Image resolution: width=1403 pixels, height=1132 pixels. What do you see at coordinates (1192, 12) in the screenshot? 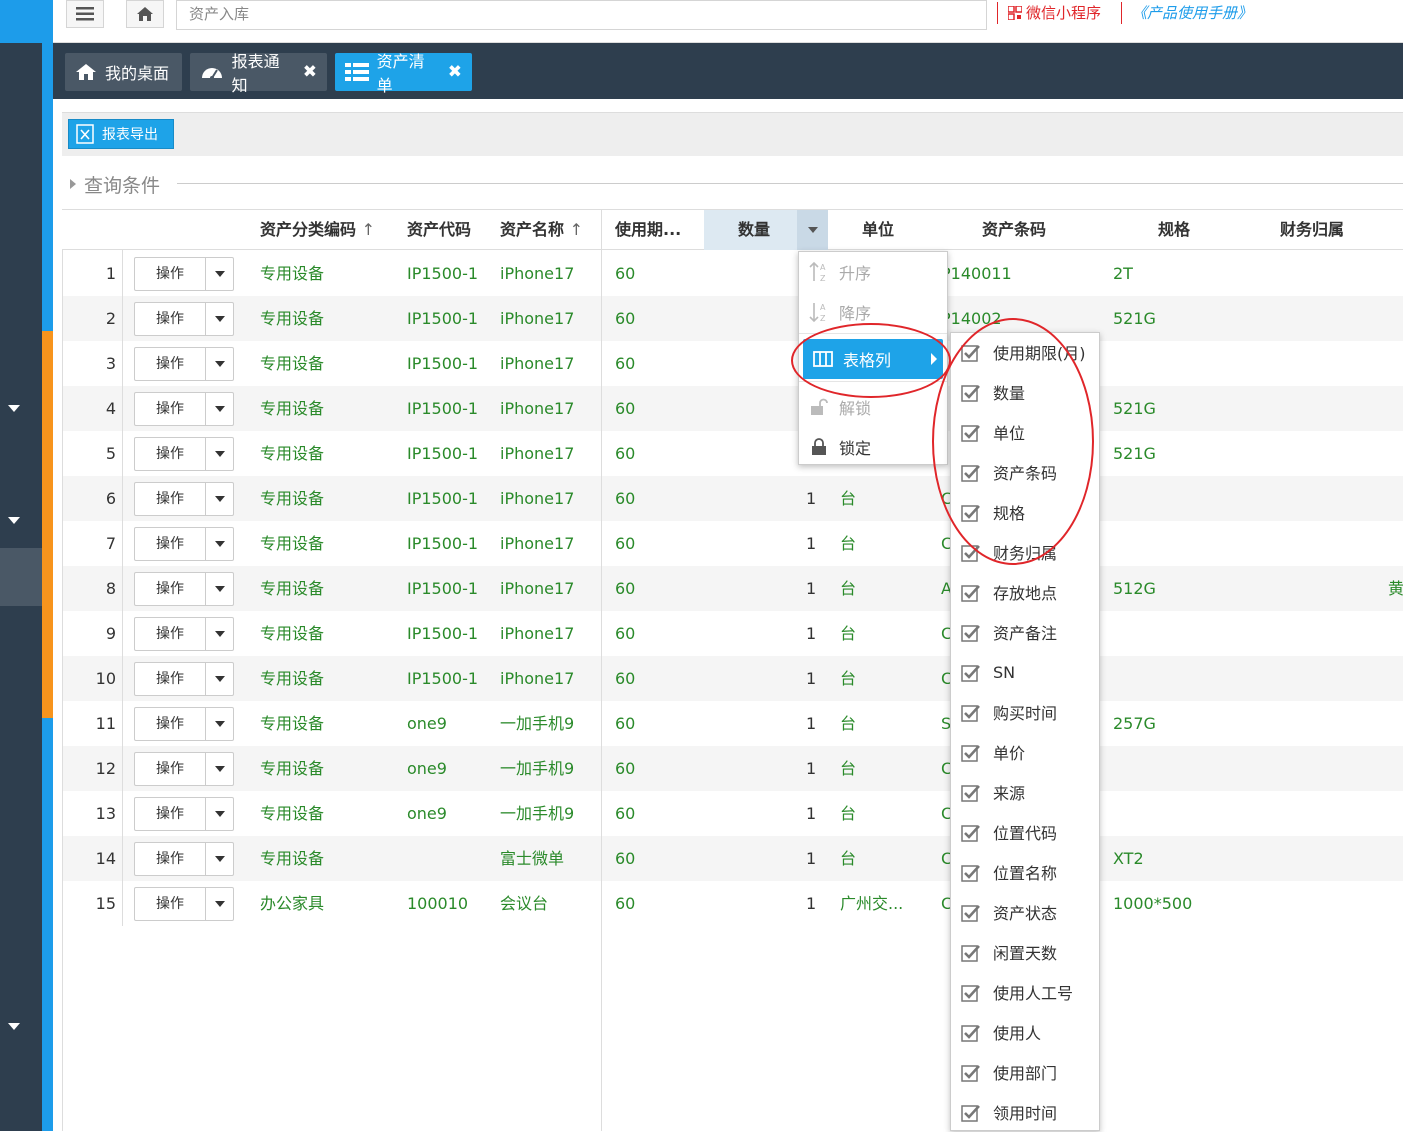
I see `manual-link: 《产品使用手册》` at bounding box center [1192, 12].